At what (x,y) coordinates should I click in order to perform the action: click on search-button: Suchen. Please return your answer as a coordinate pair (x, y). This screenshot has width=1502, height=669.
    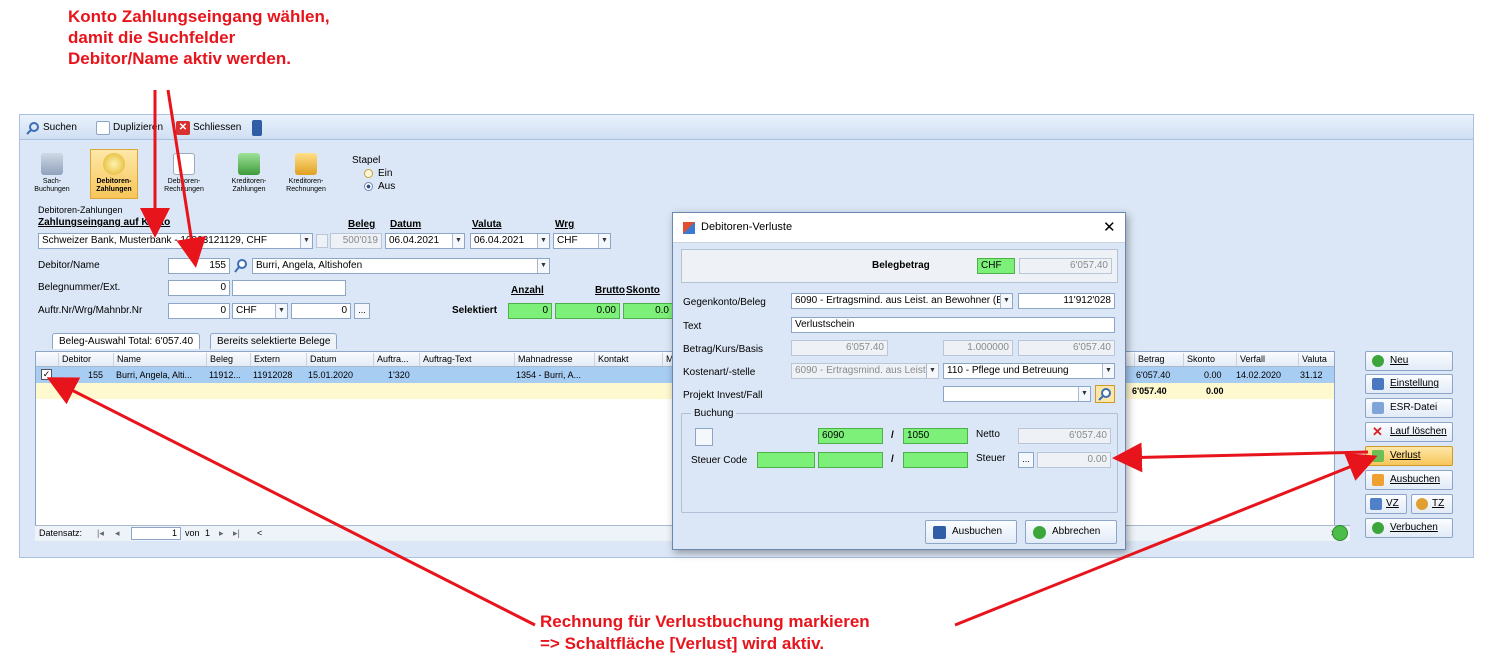
    Looking at the image, I should click on (51, 127).